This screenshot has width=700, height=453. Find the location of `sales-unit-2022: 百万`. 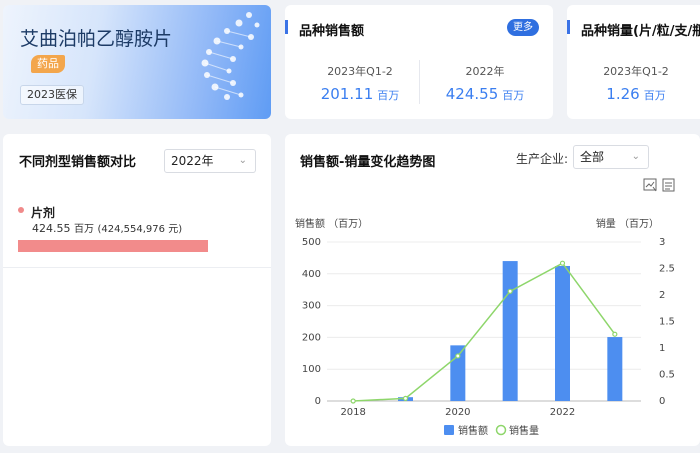

sales-unit-2022: 百万 is located at coordinates (513, 95).